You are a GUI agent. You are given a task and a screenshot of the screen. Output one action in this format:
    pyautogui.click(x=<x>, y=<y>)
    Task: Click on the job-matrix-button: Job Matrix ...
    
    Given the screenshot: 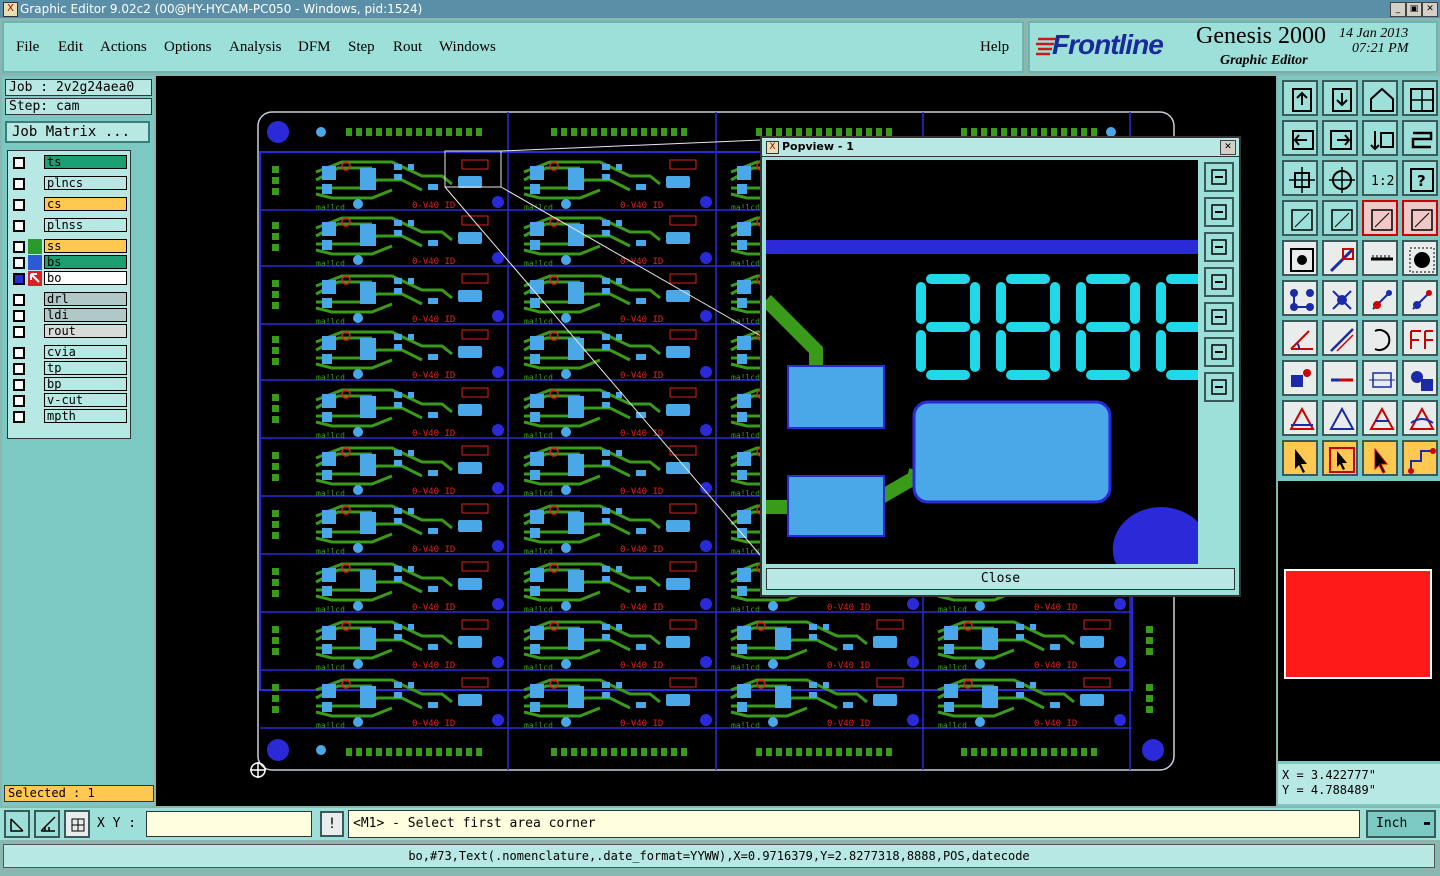 What is the action you would take?
    pyautogui.click(x=77, y=132)
    